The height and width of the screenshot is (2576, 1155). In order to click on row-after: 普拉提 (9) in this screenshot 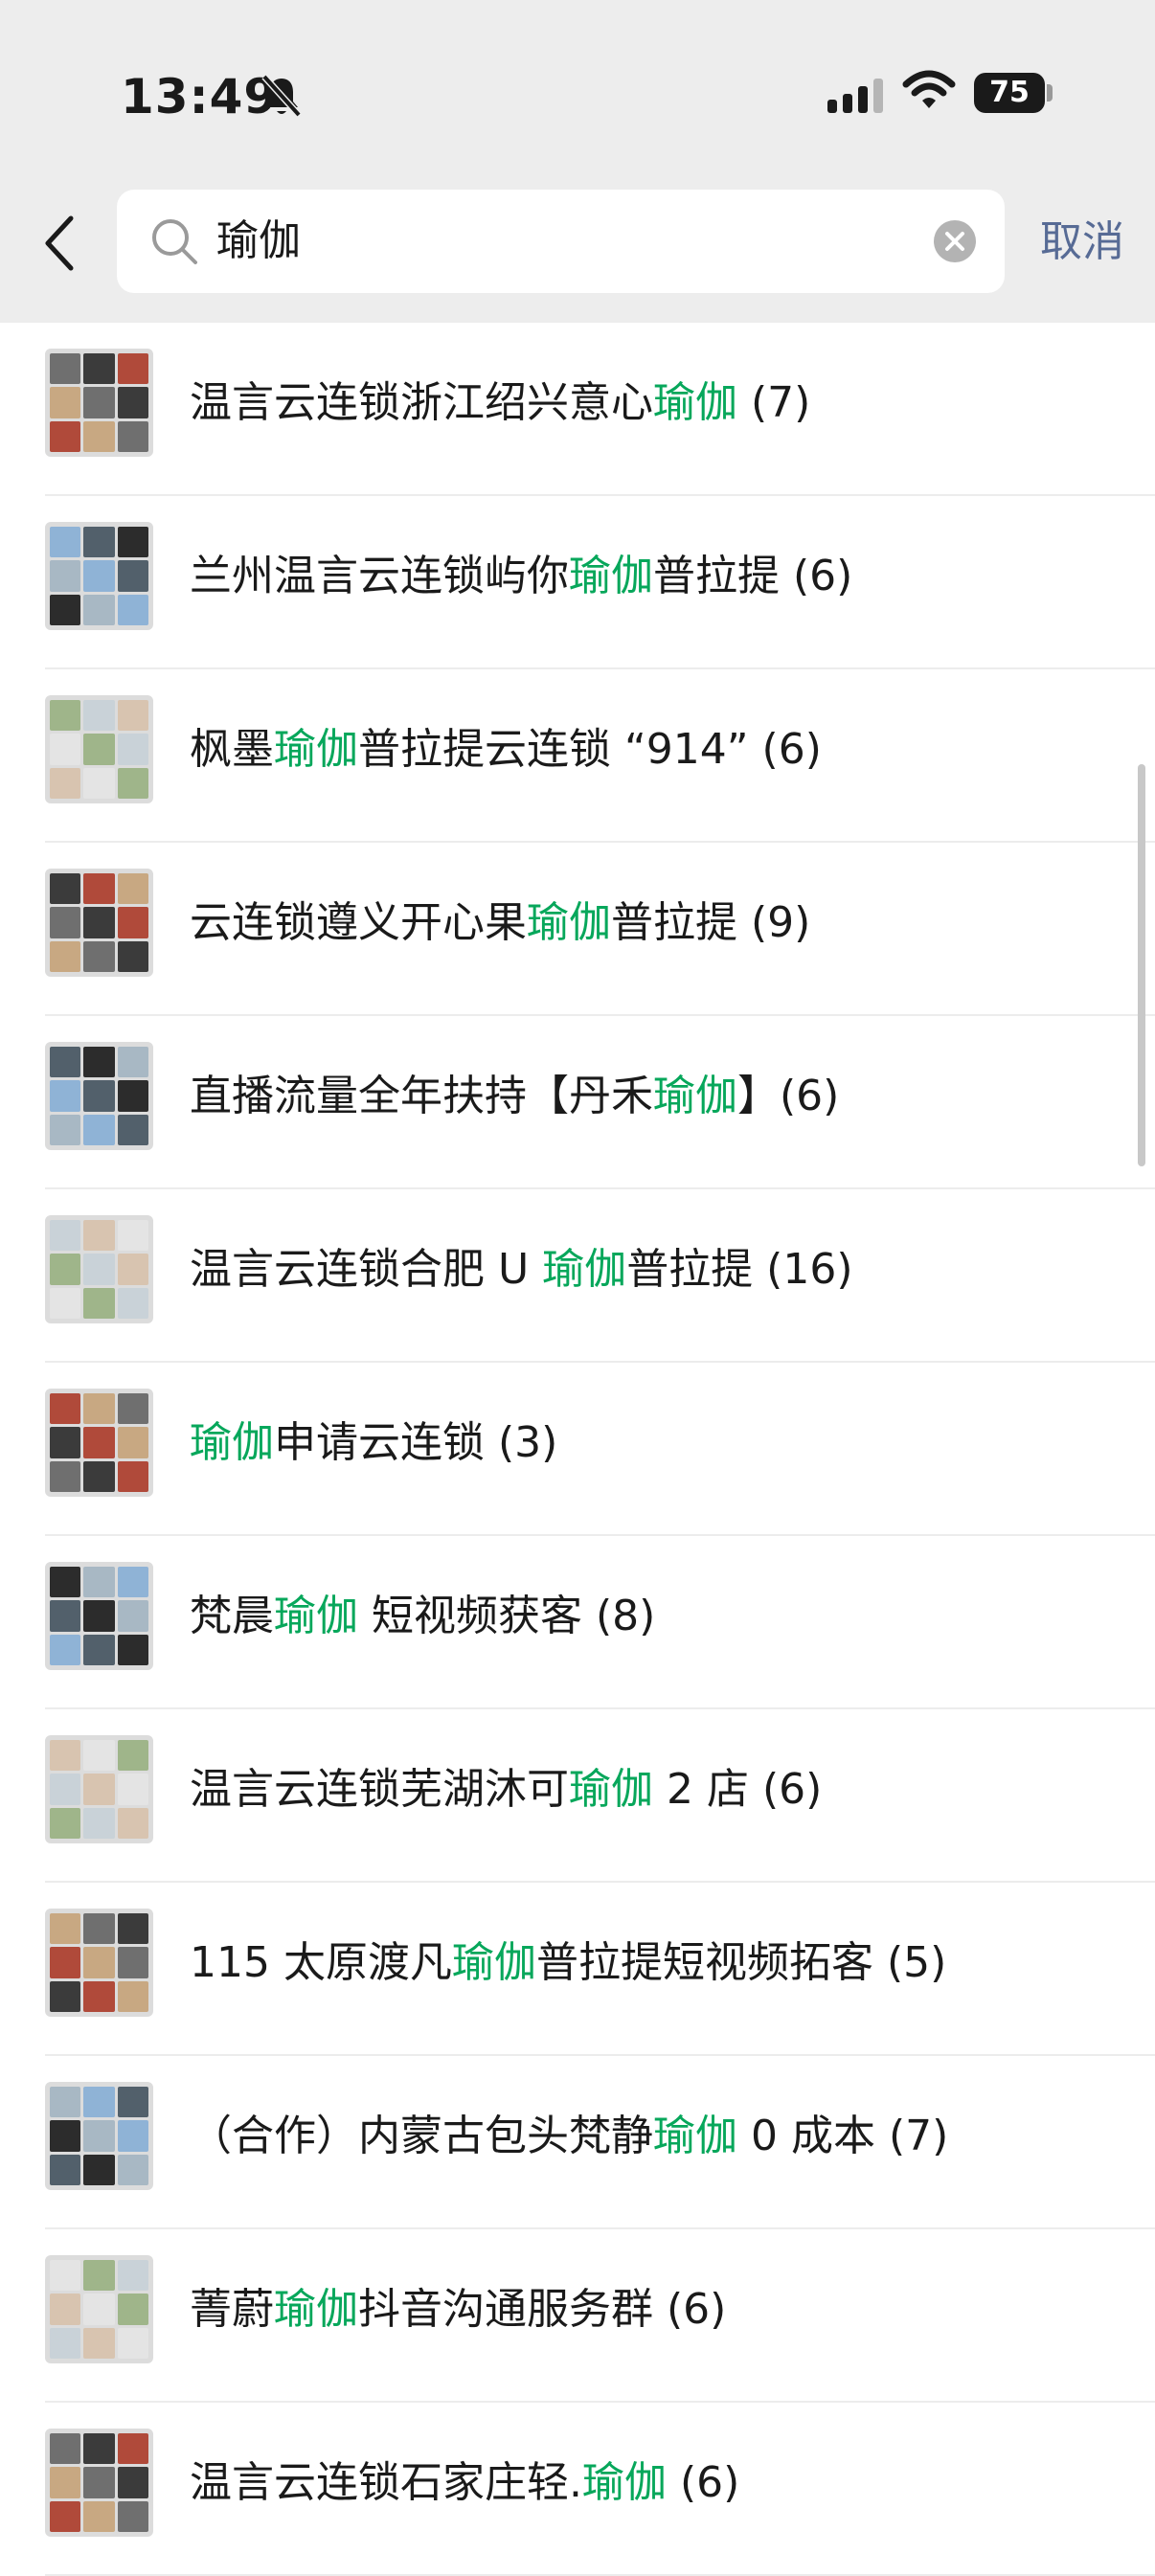, I will do `click(711, 922)`.